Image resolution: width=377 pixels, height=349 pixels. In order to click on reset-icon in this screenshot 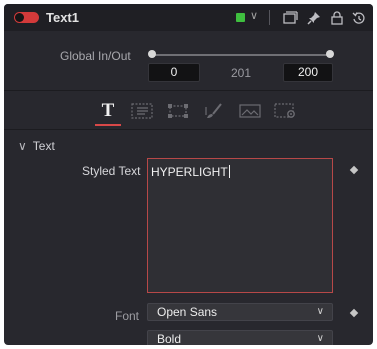, I will do `click(359, 18)`.